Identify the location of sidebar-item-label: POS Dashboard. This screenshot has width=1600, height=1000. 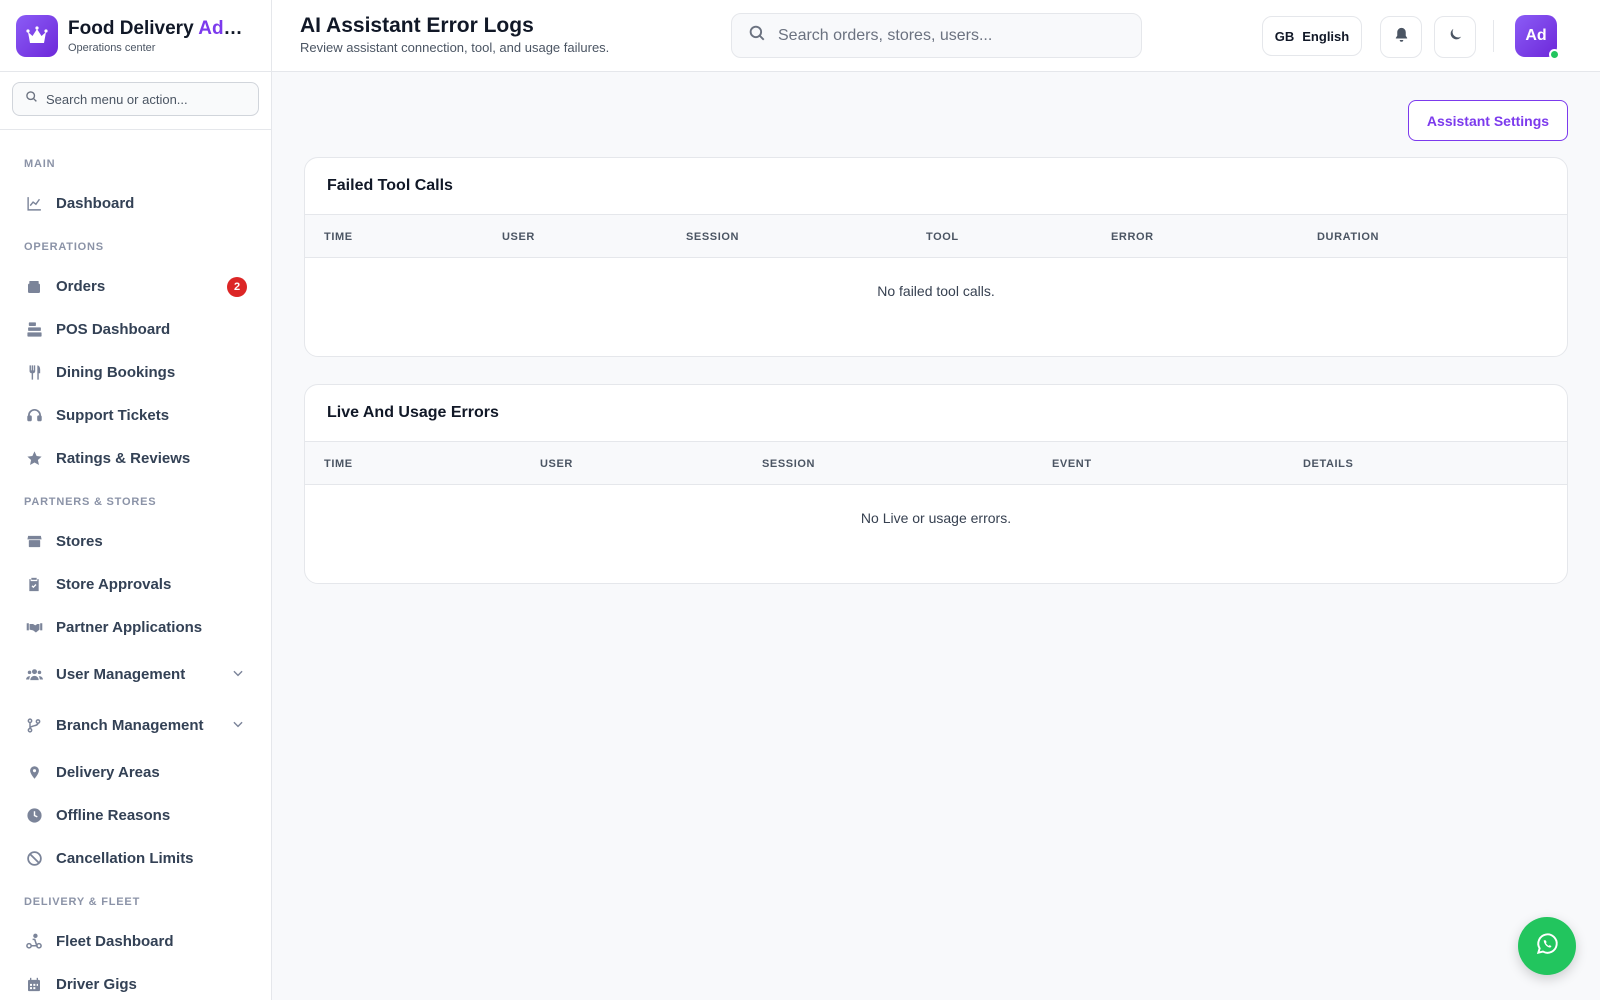
(113, 329).